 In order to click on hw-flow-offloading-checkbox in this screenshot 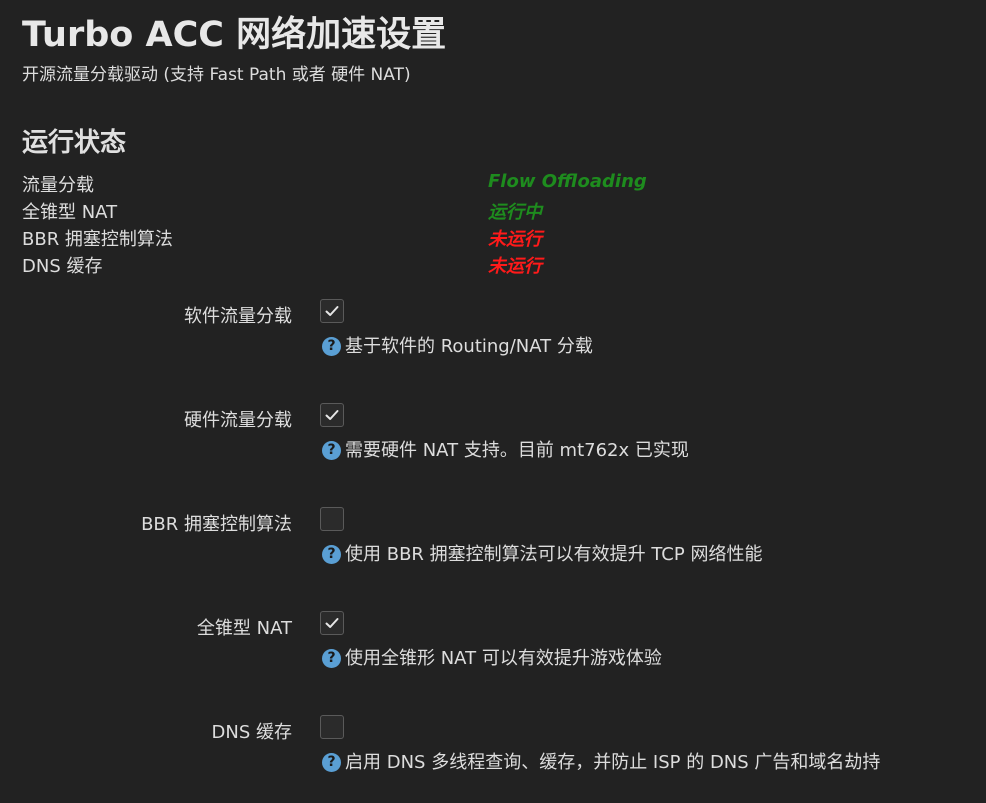, I will do `click(332, 415)`.